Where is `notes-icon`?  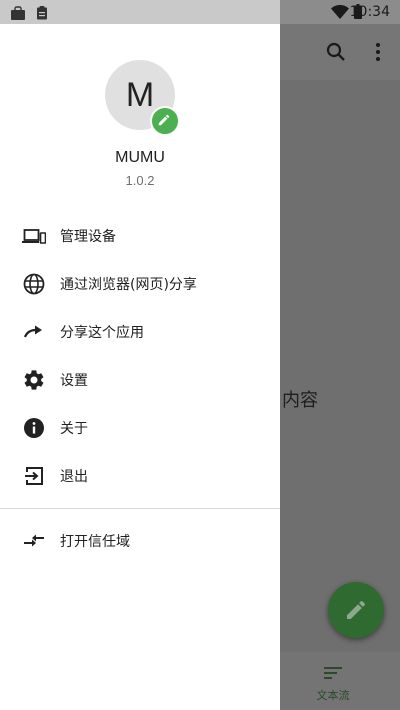
notes-icon is located at coordinates (333, 673).